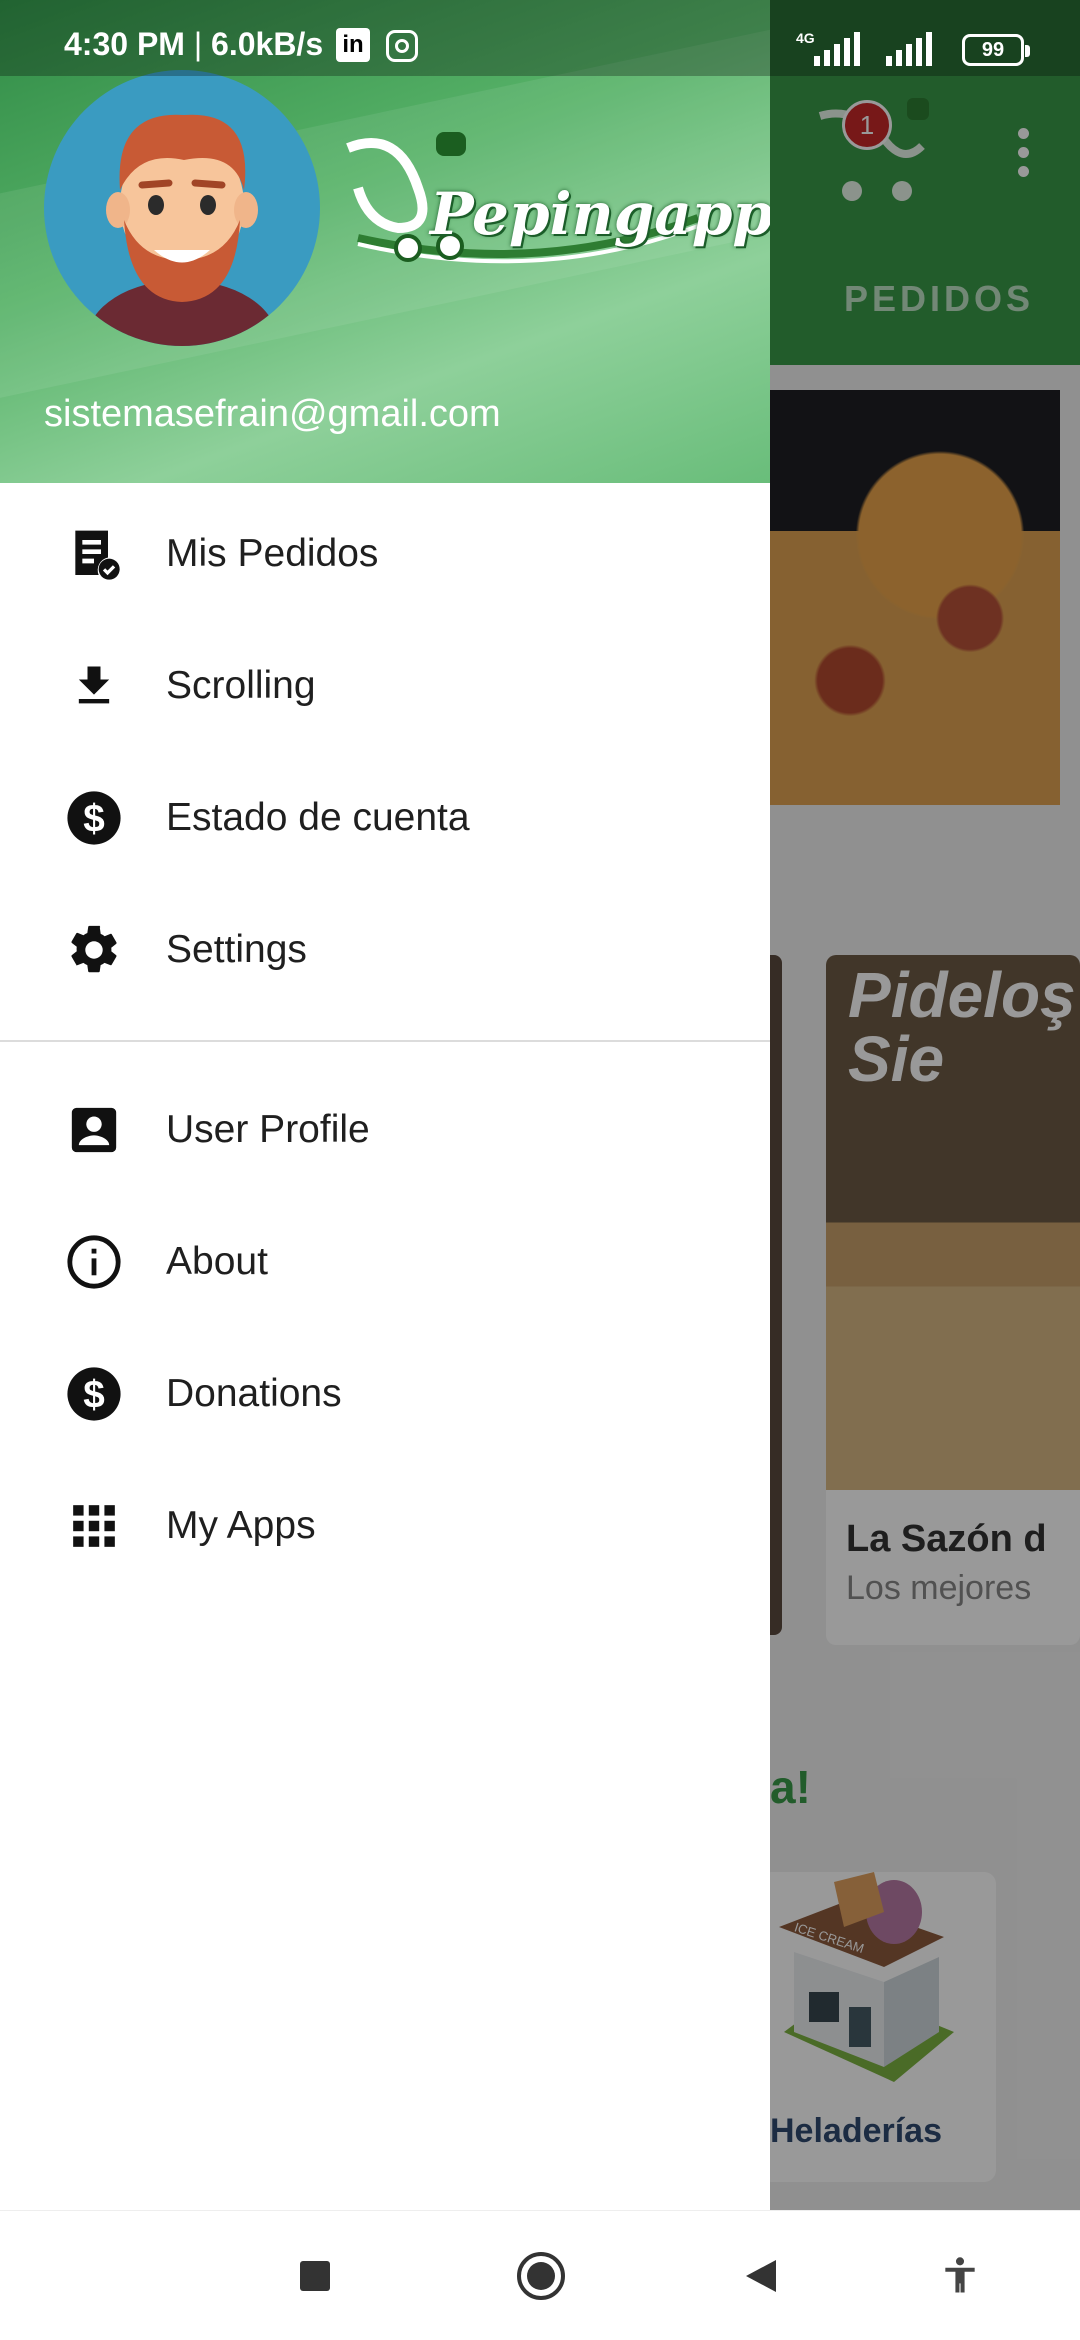 Image resolution: width=1080 pixels, height=2340 pixels. What do you see at coordinates (272, 414) in the screenshot?
I see `user-email: sistemasefrain@gmail.com` at bounding box center [272, 414].